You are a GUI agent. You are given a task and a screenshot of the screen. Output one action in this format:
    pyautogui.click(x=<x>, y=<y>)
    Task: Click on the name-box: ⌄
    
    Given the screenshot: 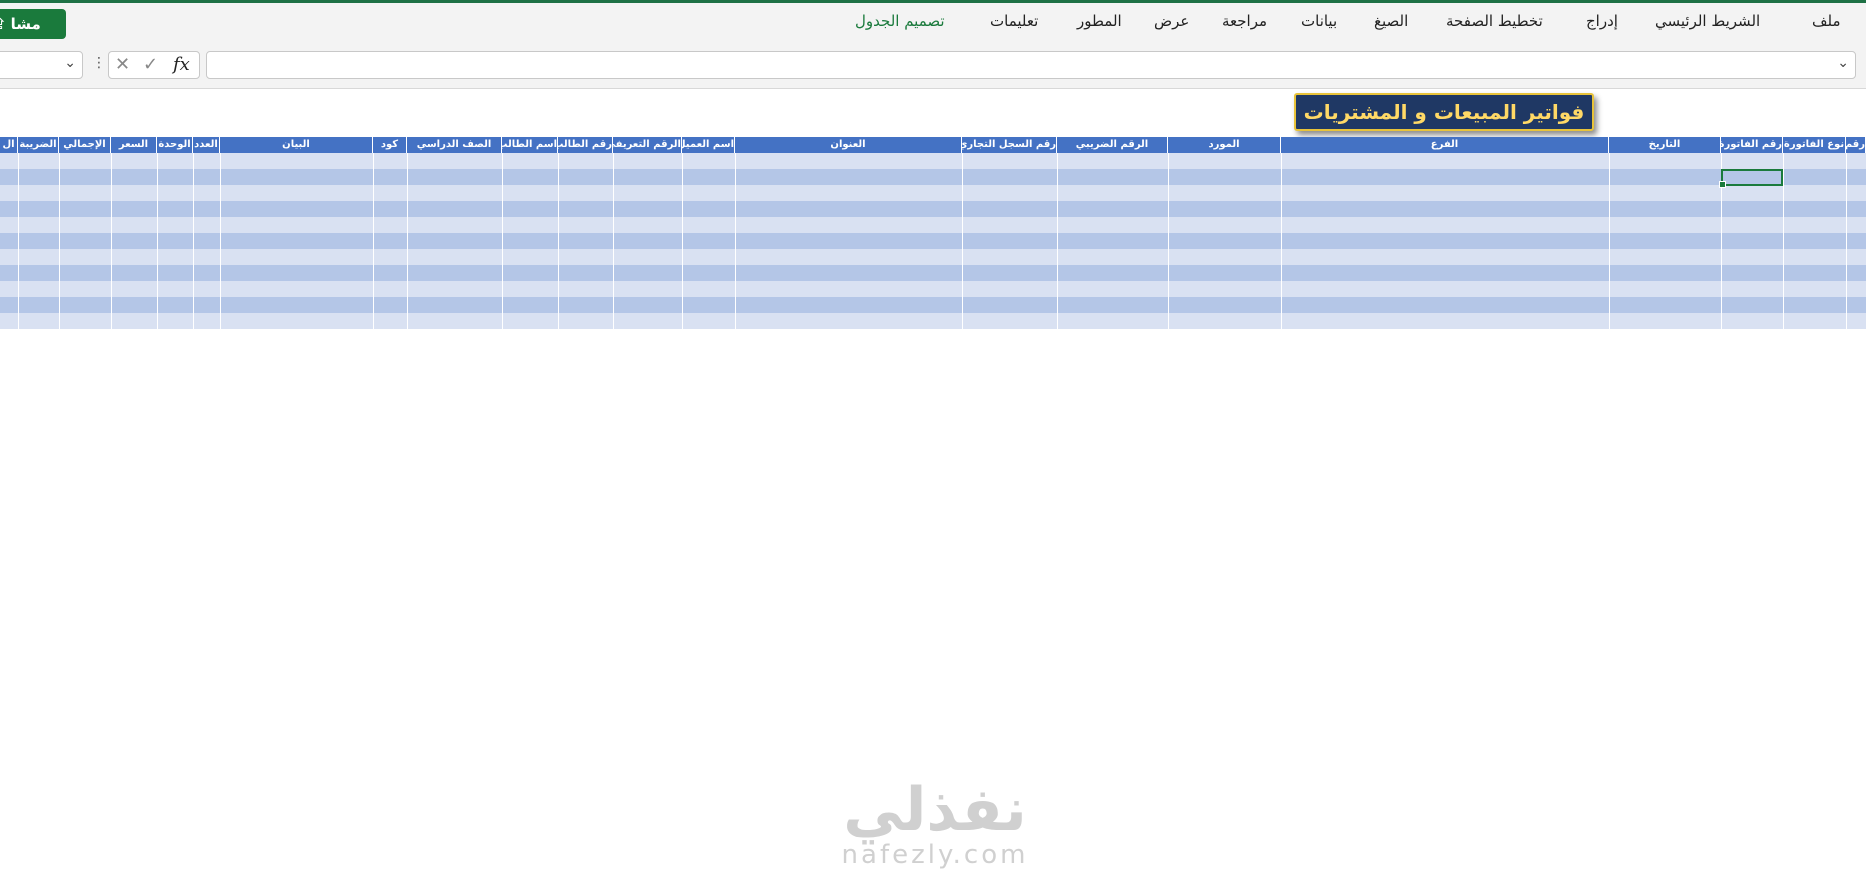 What is the action you would take?
    pyautogui.click(x=41, y=65)
    